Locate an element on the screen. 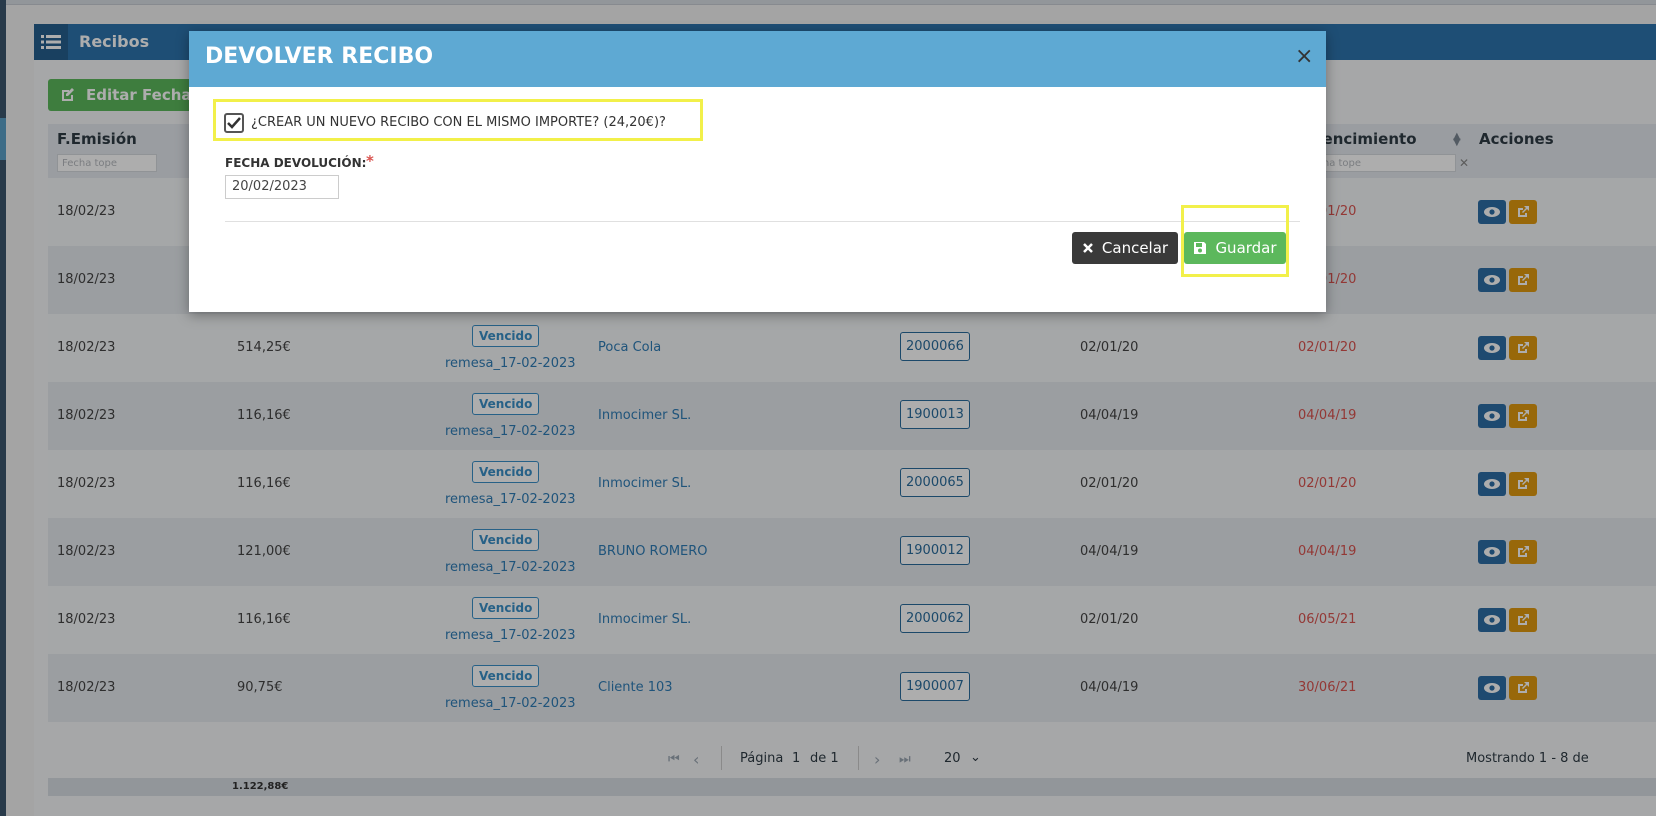 The height and width of the screenshot is (816, 1656). new-receipt-checkbox is located at coordinates (234, 123).